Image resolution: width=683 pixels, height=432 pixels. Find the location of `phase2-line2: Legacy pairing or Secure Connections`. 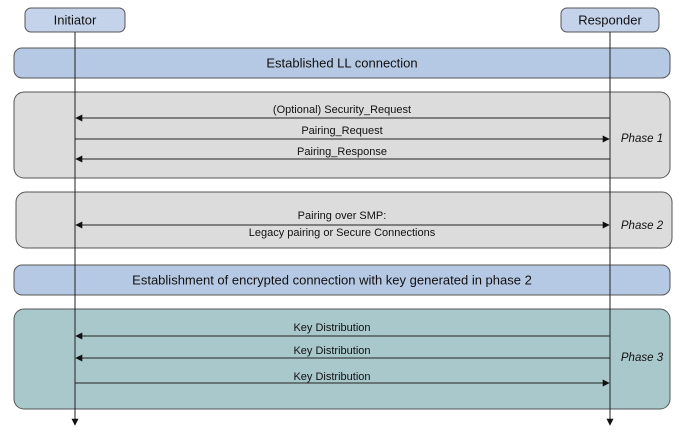

phase2-line2: Legacy pairing or Secure Connections is located at coordinates (342, 233).